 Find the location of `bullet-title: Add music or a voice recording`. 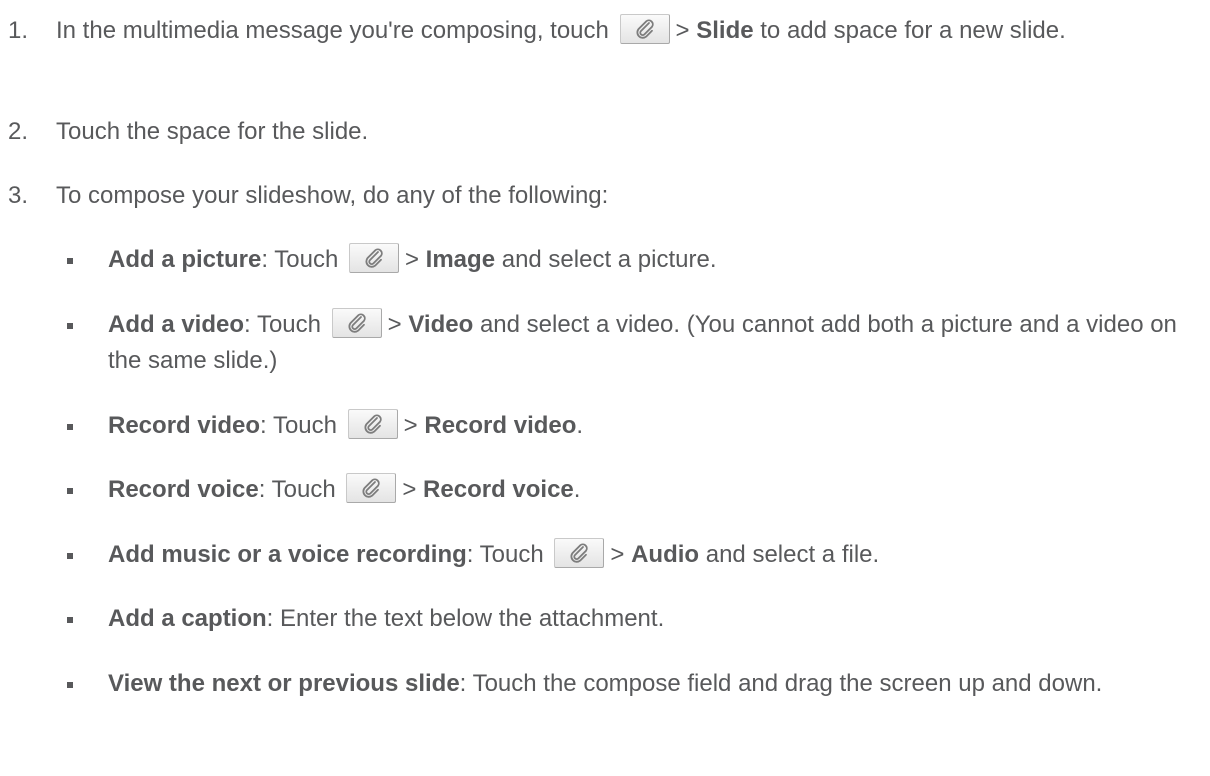

bullet-title: Add music or a voice recording is located at coordinates (287, 554).